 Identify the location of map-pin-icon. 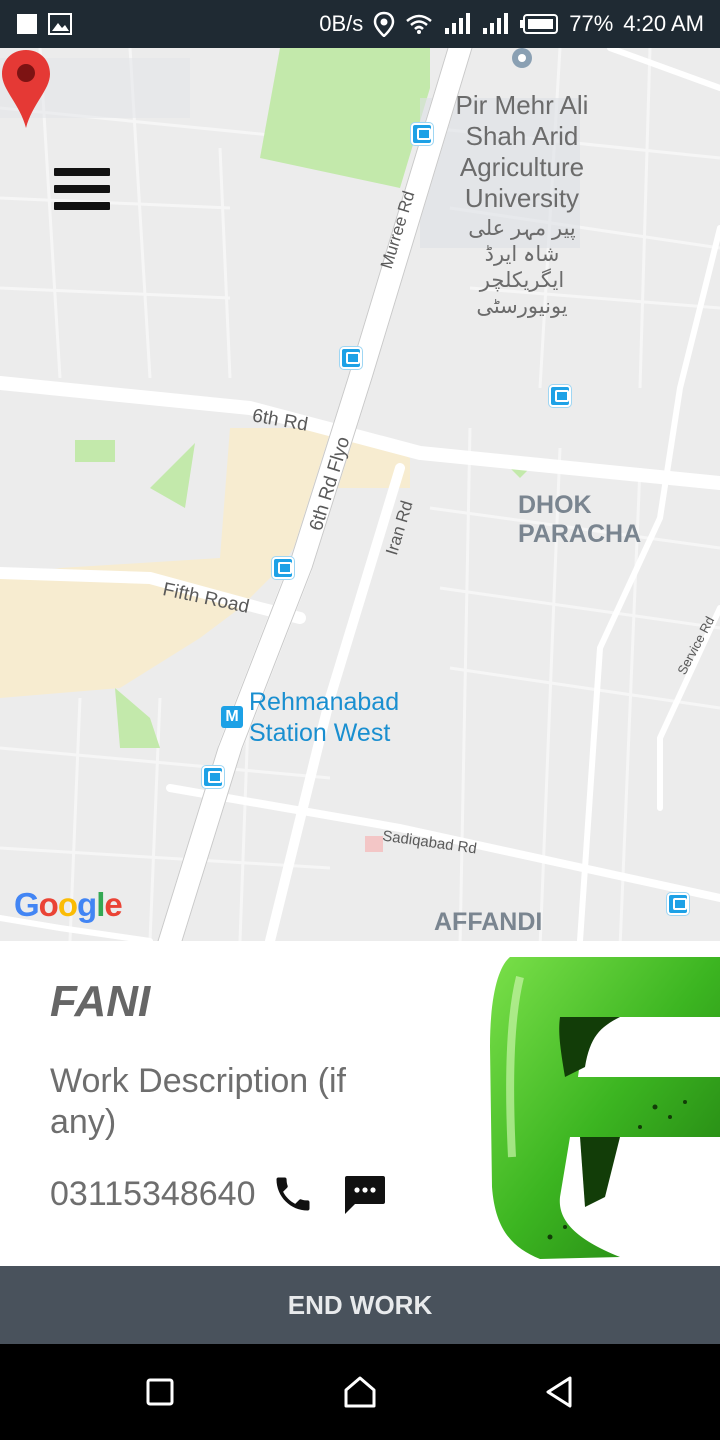
(26, 89).